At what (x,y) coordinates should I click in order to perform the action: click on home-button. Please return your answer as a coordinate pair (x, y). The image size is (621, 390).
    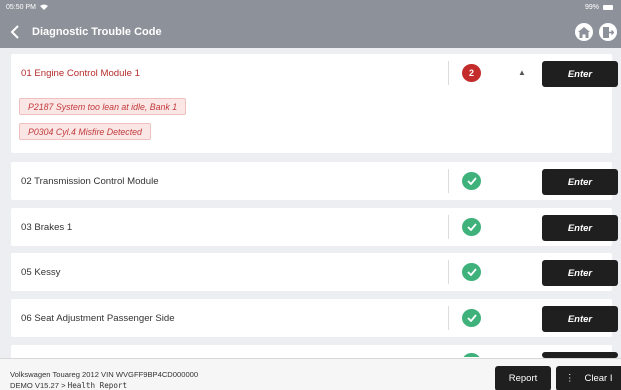
    Looking at the image, I should click on (584, 32).